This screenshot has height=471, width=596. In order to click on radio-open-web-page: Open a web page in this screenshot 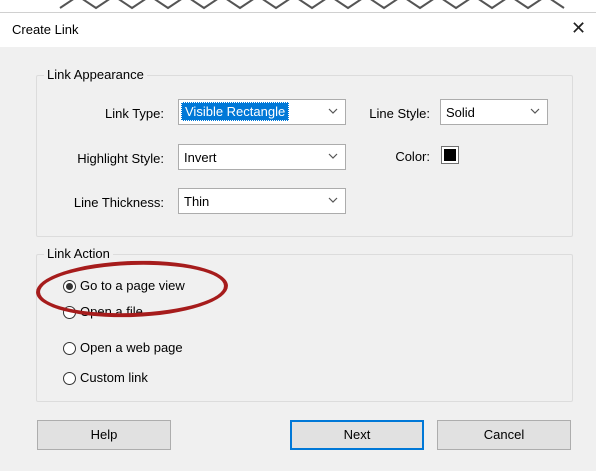, I will do `click(143, 349)`.